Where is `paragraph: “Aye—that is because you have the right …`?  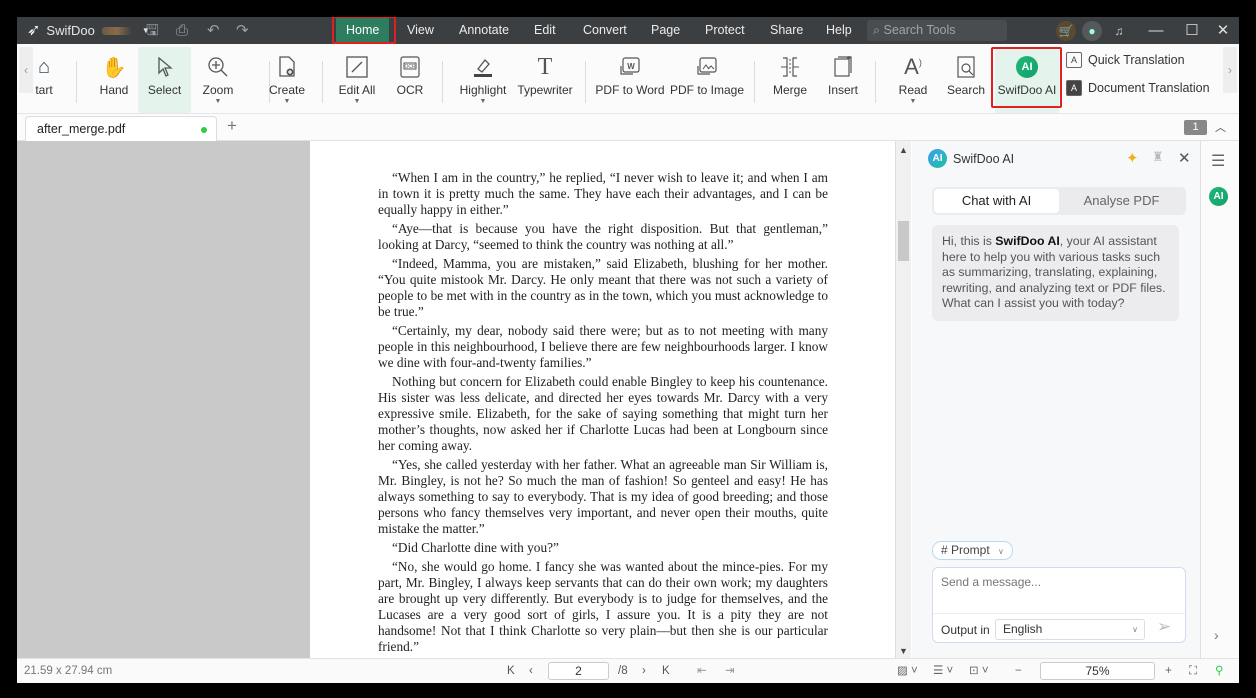 paragraph: “Aye—that is because you have the right … is located at coordinates (603, 236).